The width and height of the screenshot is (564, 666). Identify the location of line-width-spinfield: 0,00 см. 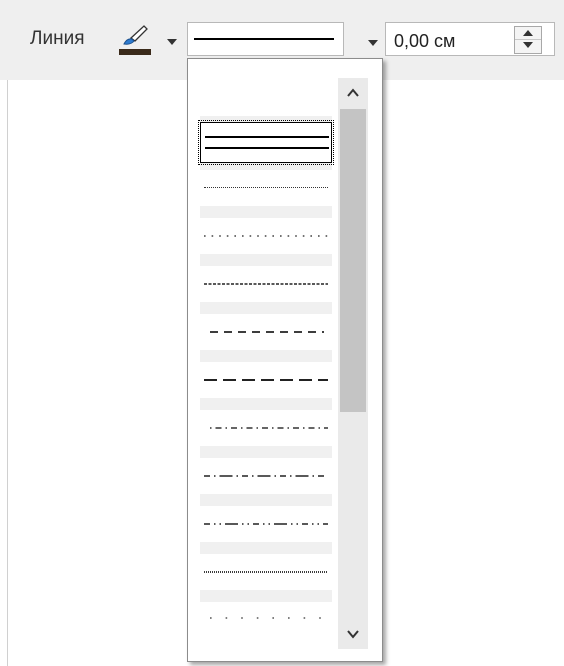
(470, 39).